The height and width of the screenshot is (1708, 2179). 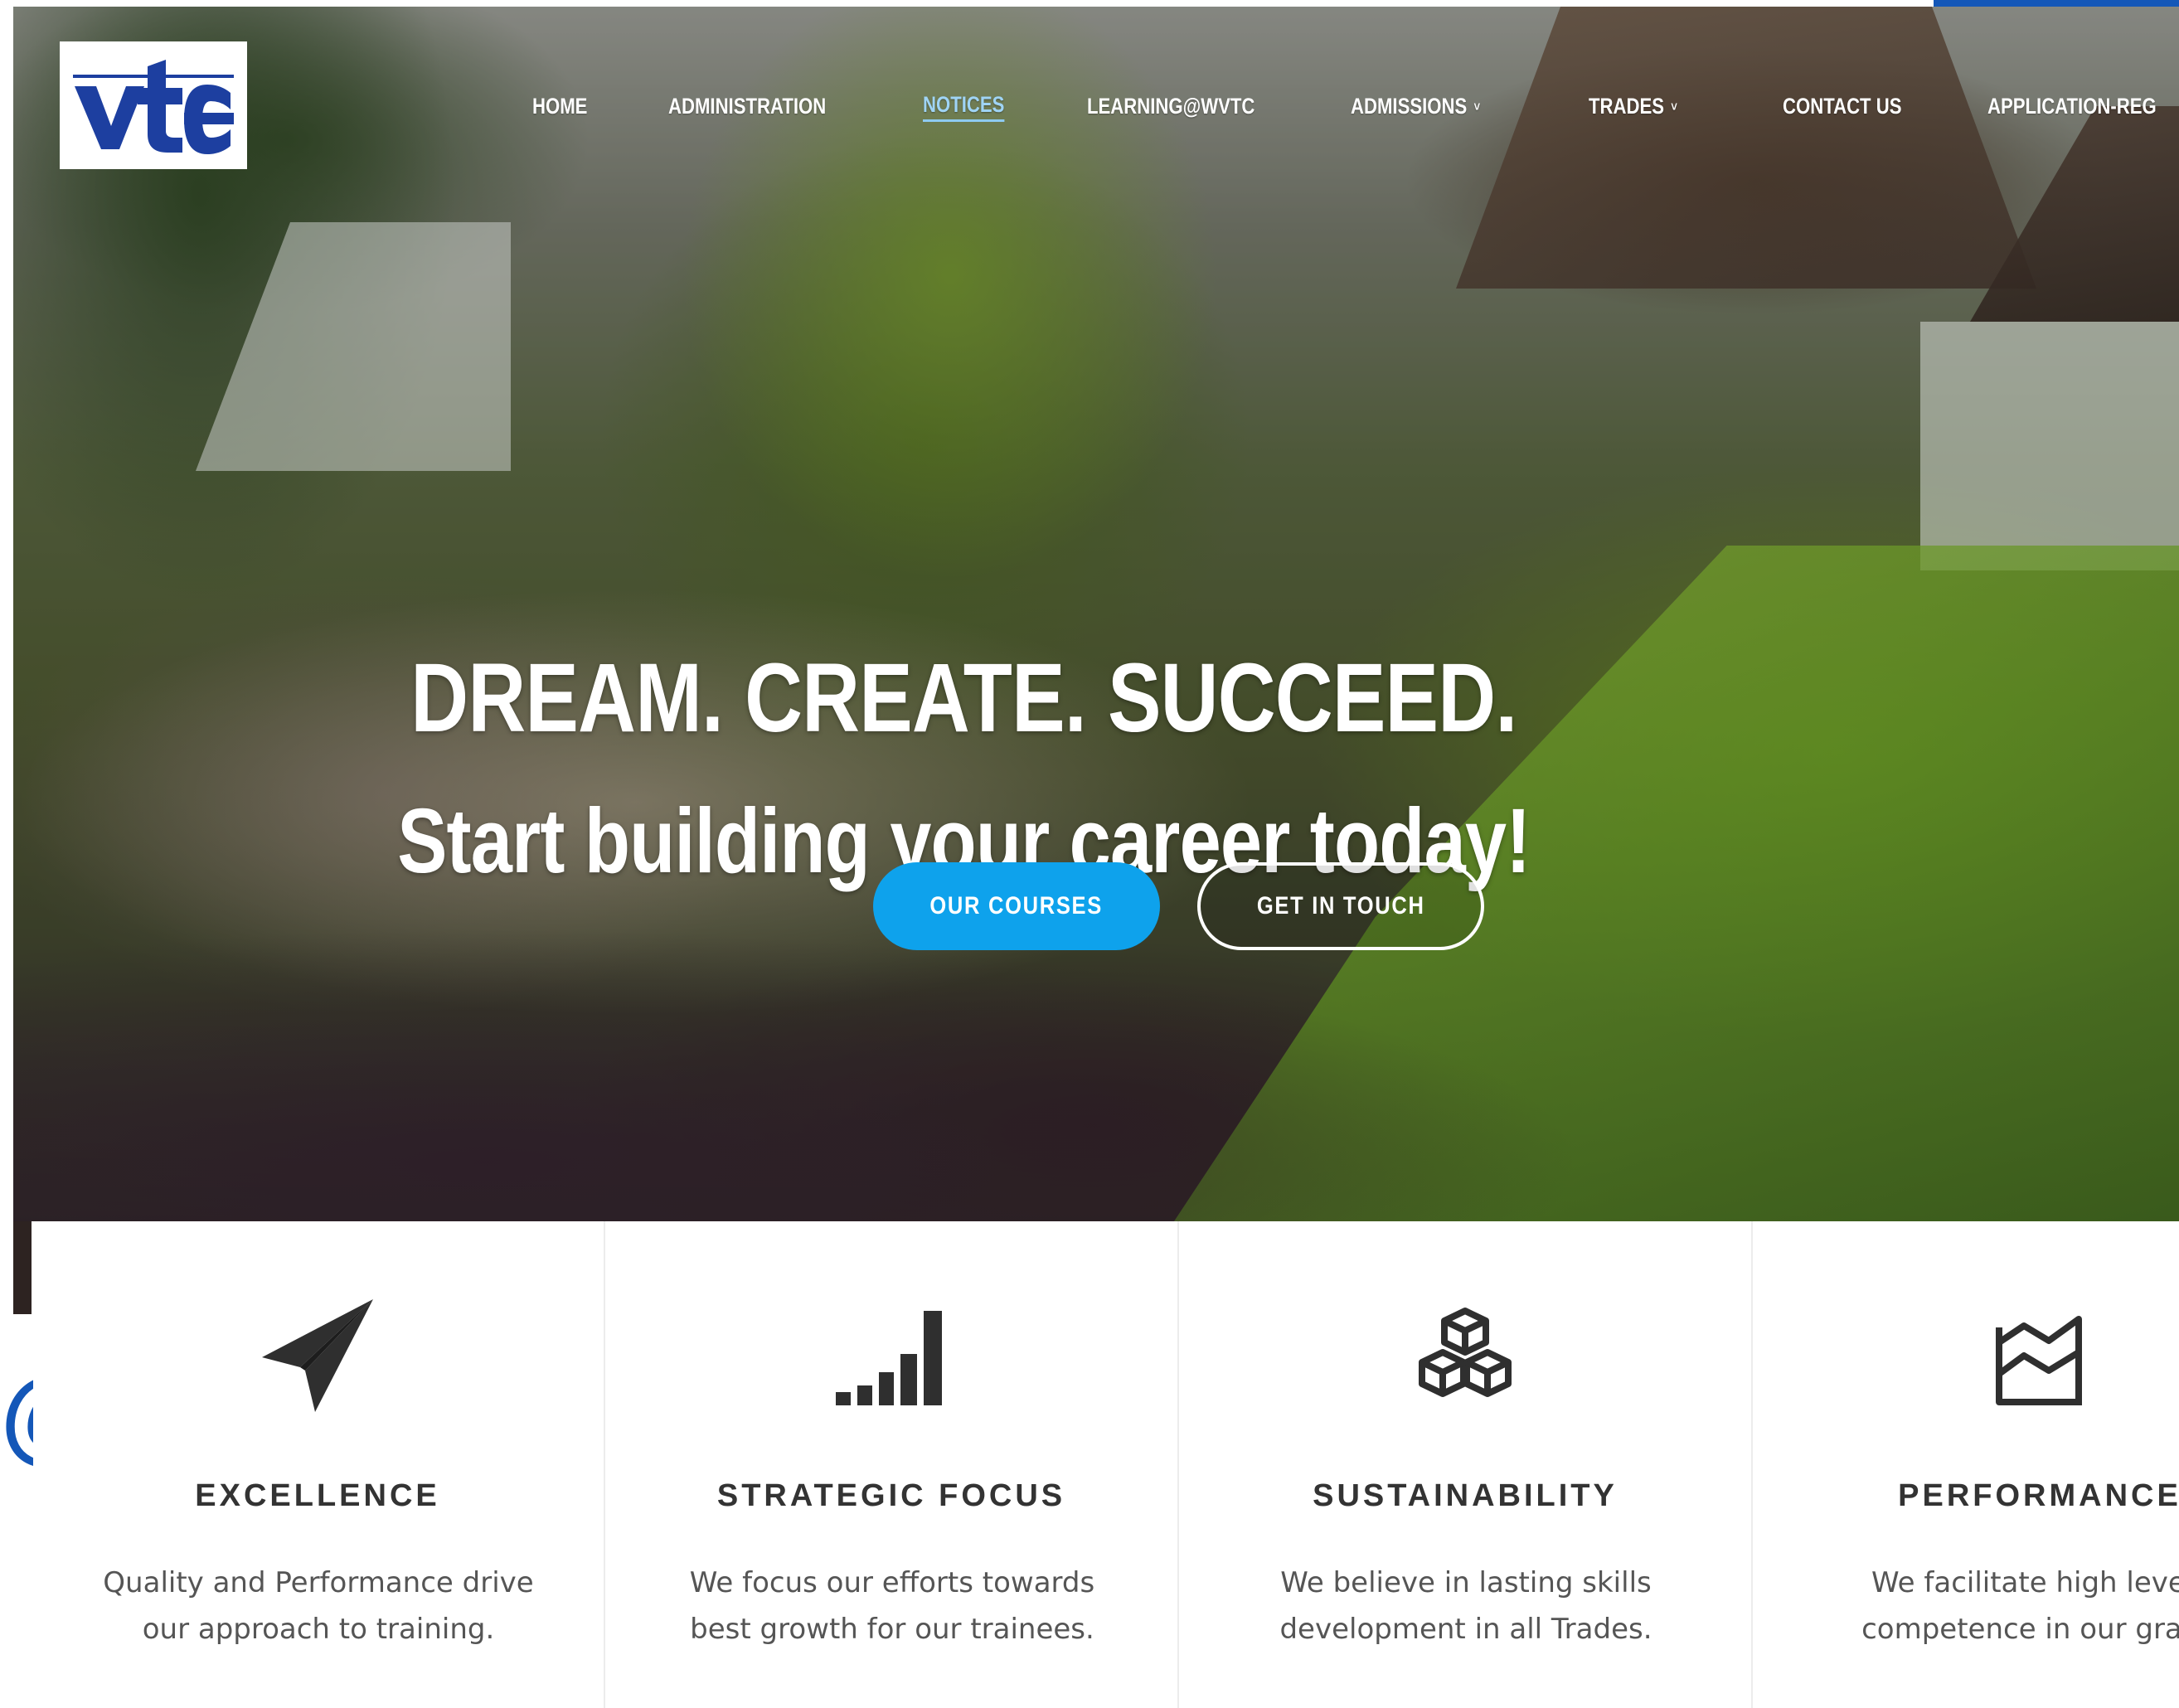 I want to click on cubes-icon, so click(x=1465, y=1356).